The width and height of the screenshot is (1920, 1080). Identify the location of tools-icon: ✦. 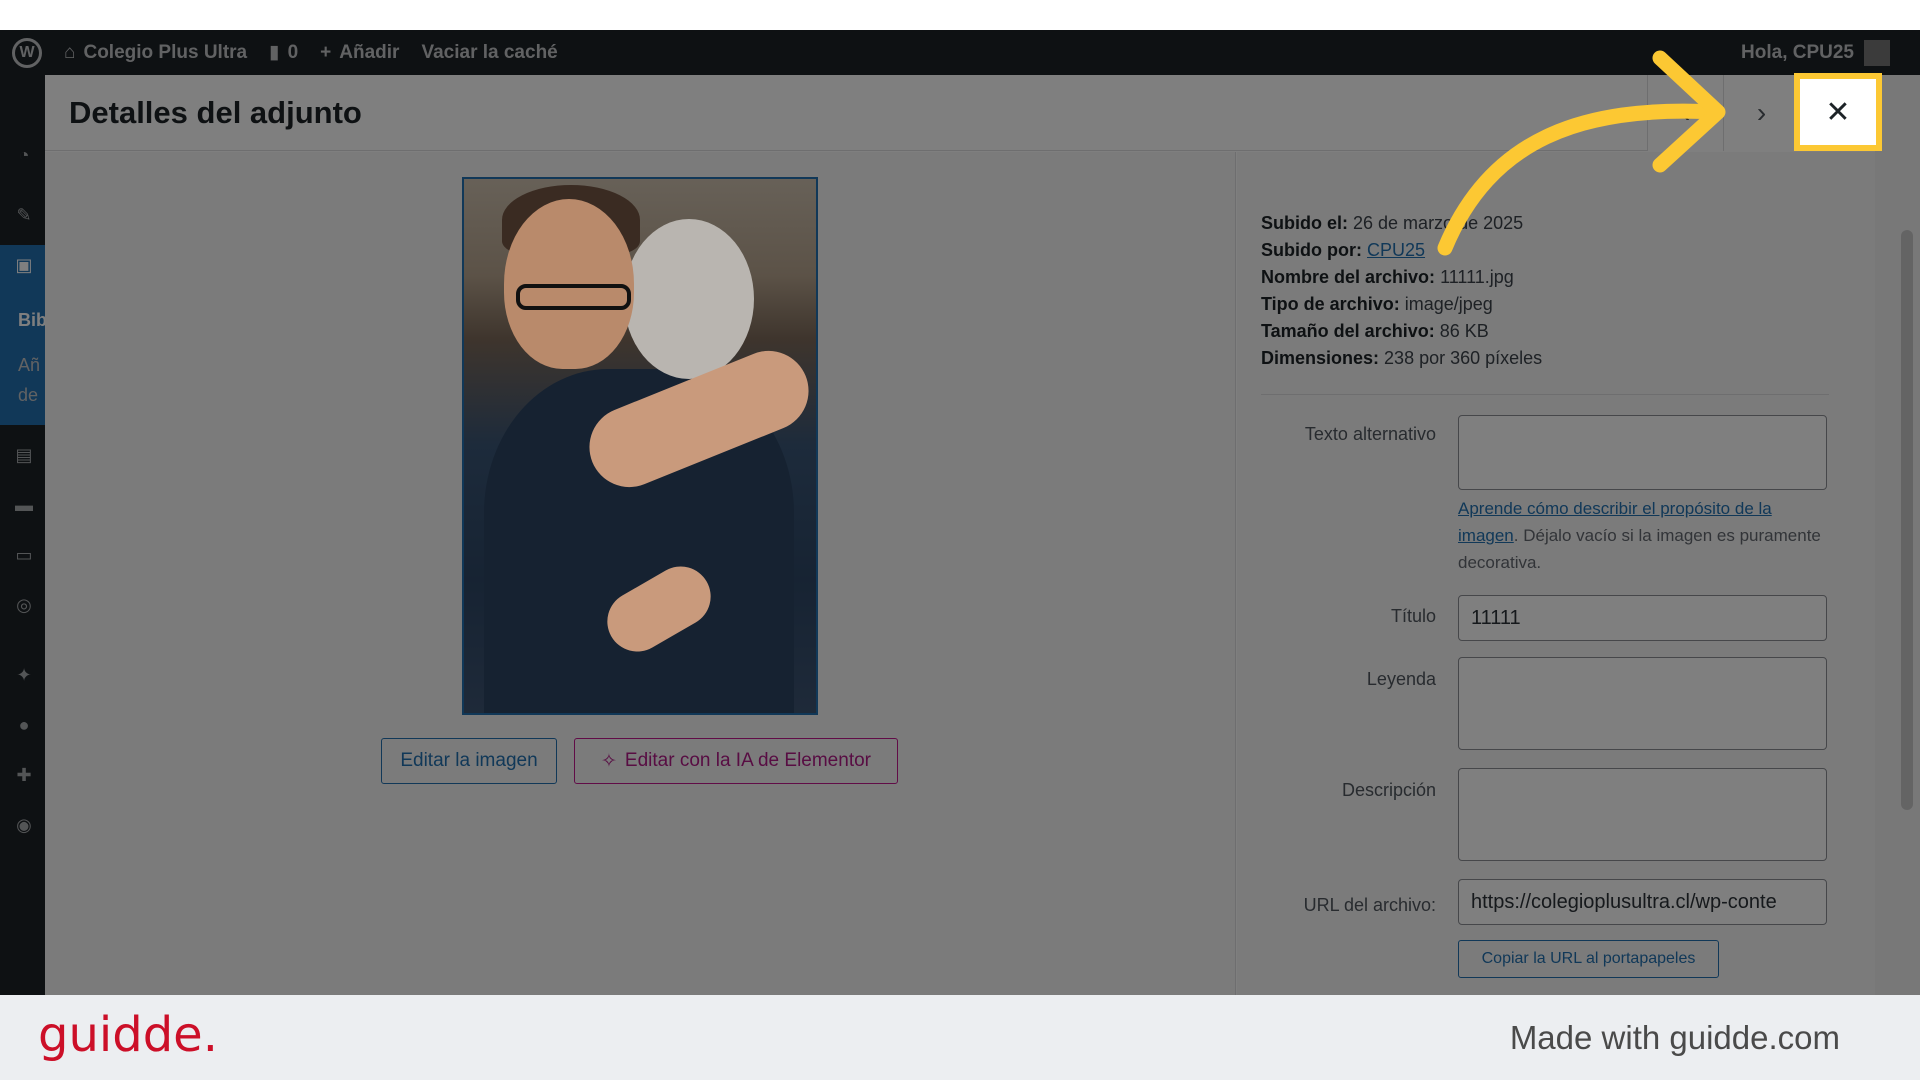
(24, 675).